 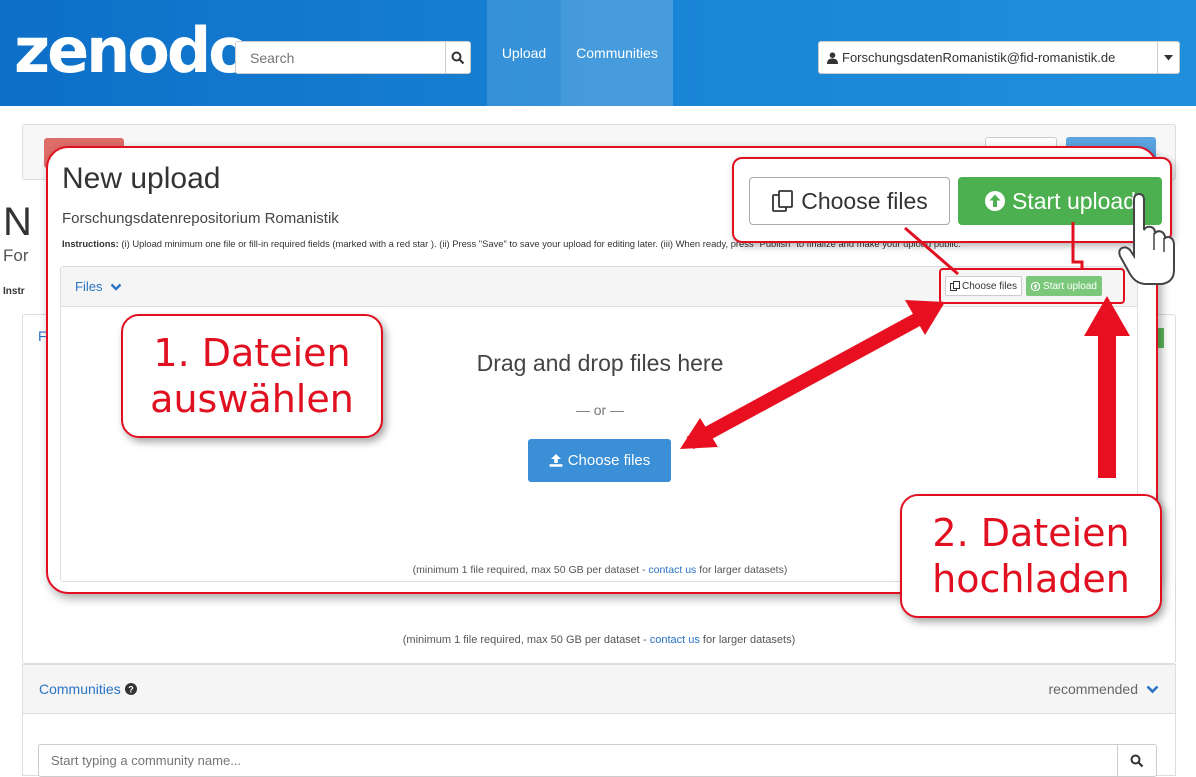 What do you see at coordinates (1031, 579) in the screenshot?
I see `step-2-line-2: hochladen` at bounding box center [1031, 579].